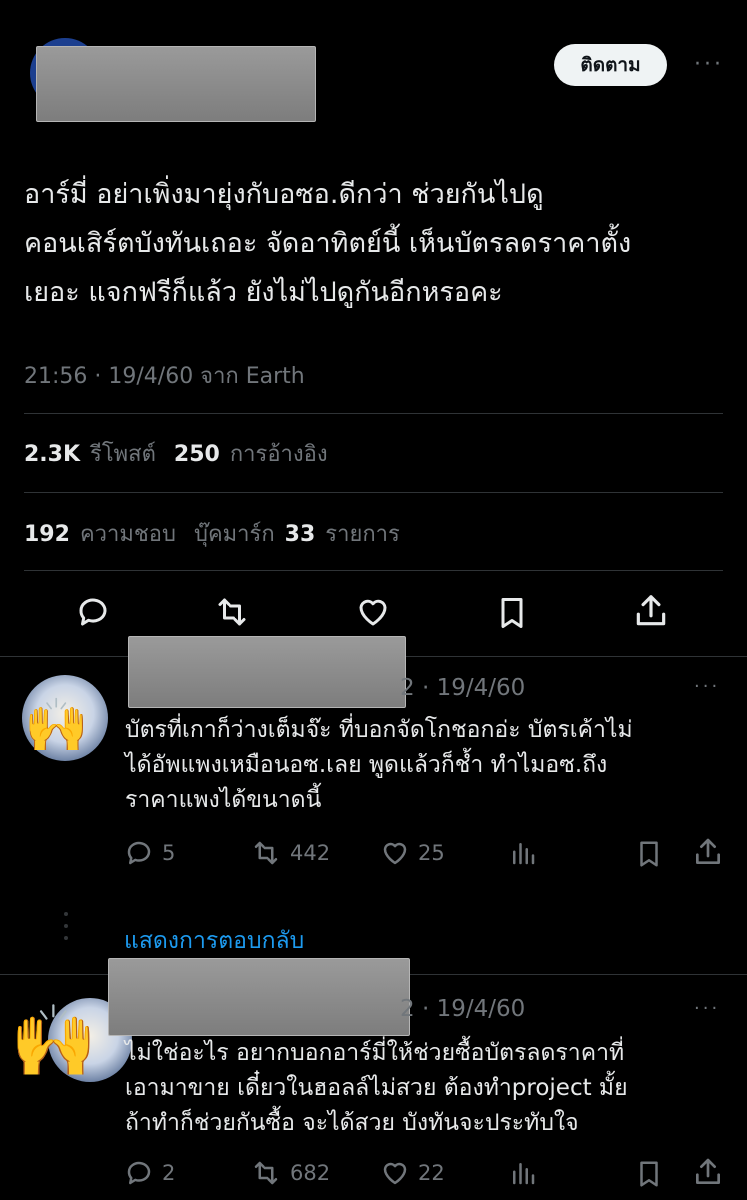 This screenshot has width=747, height=1200. I want to click on tweet-line: เยอะ แจกฟรีก็แล้ว ยังไม่ไปดูกันอีกหรอคะ, so click(263, 292).